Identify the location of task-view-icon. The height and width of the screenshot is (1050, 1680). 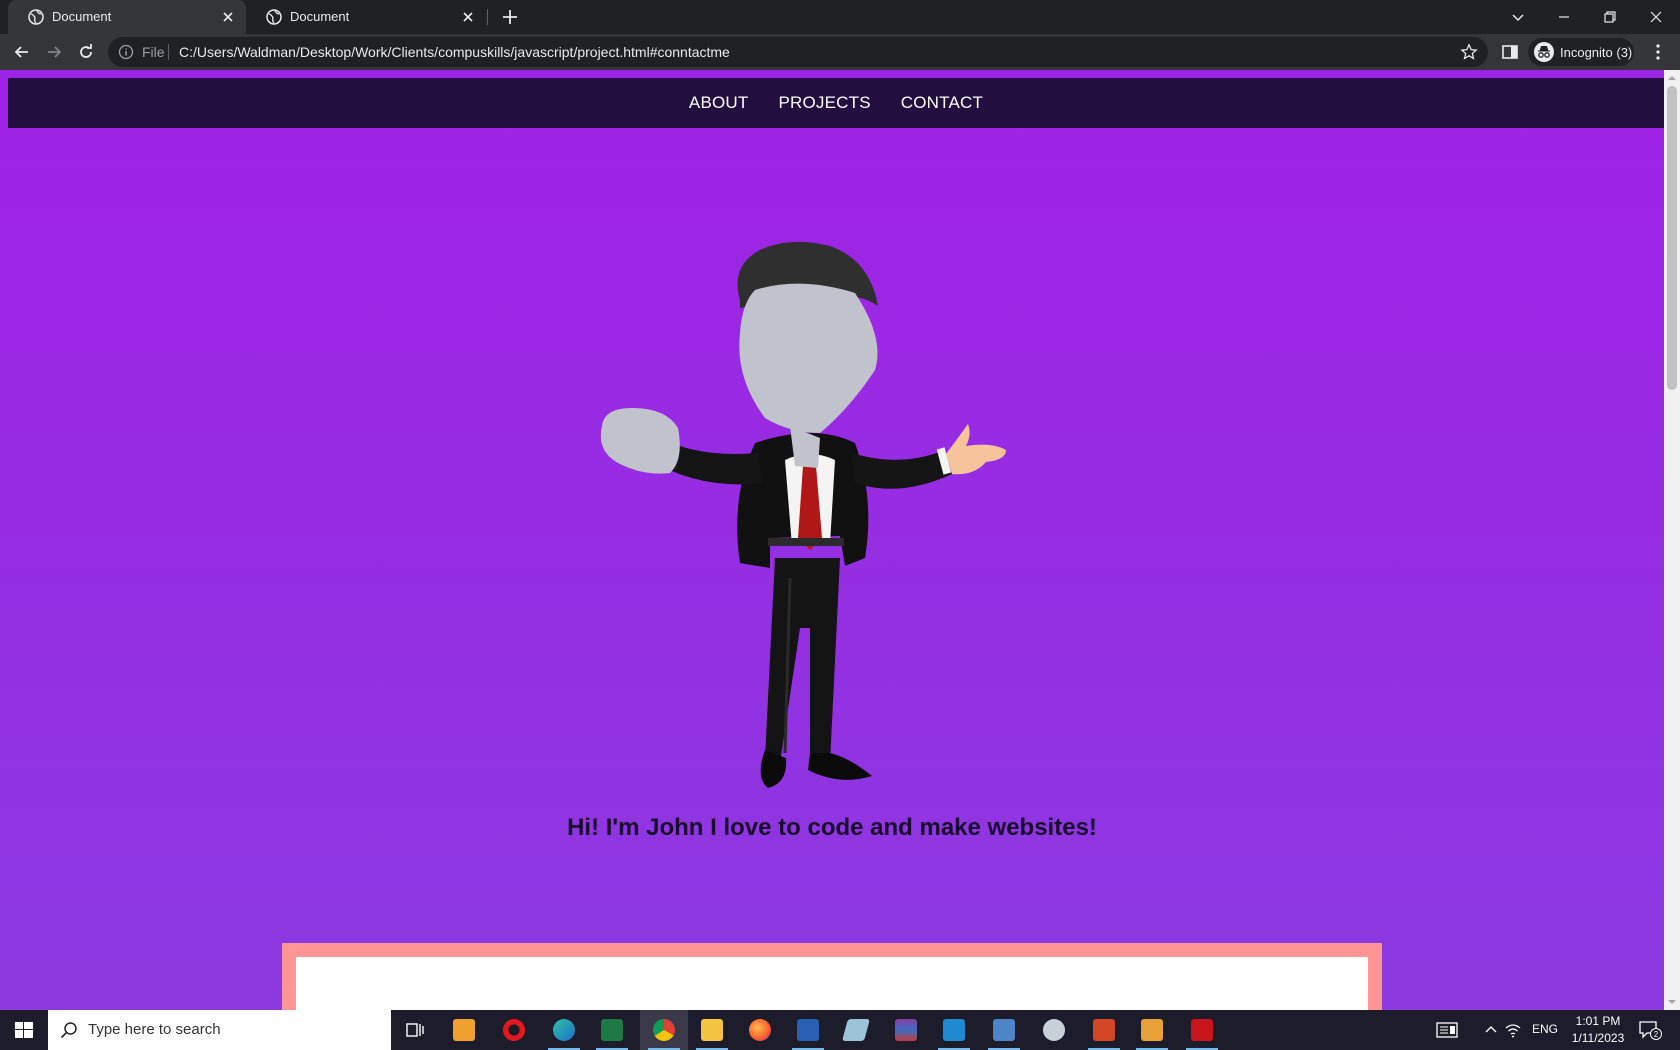
(415, 1030).